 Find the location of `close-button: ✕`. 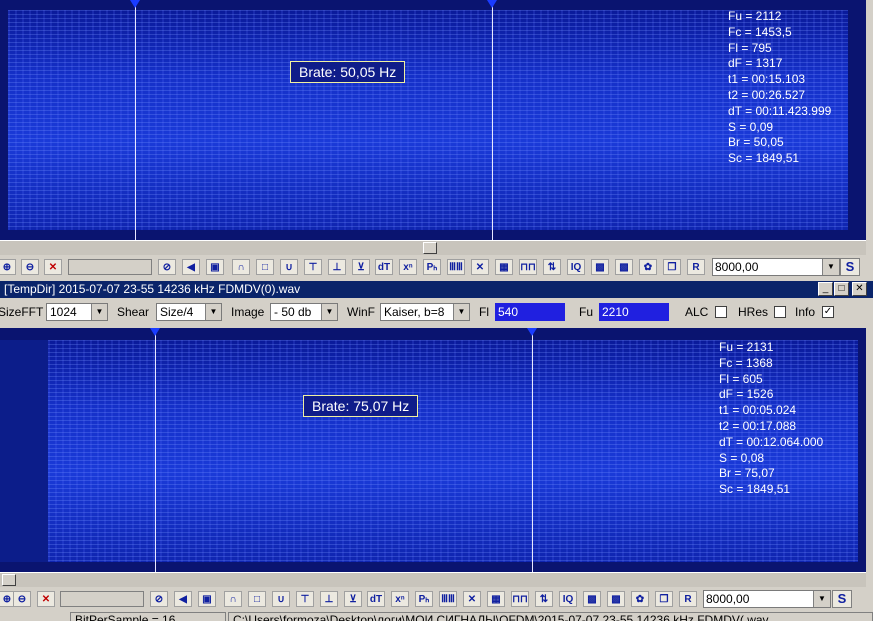

close-button: ✕ is located at coordinates (859, 289).